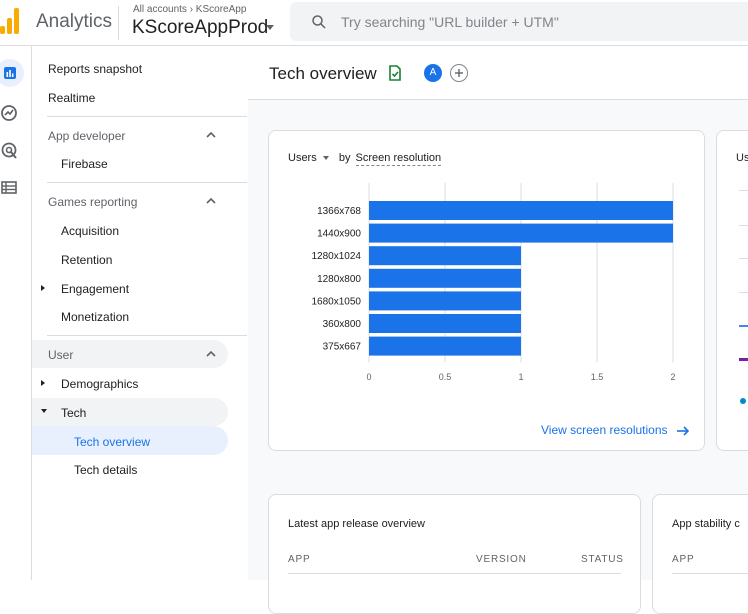  Describe the element at coordinates (92, 202) in the screenshot. I see `nav-section-games-reporting: Games reporting` at that location.